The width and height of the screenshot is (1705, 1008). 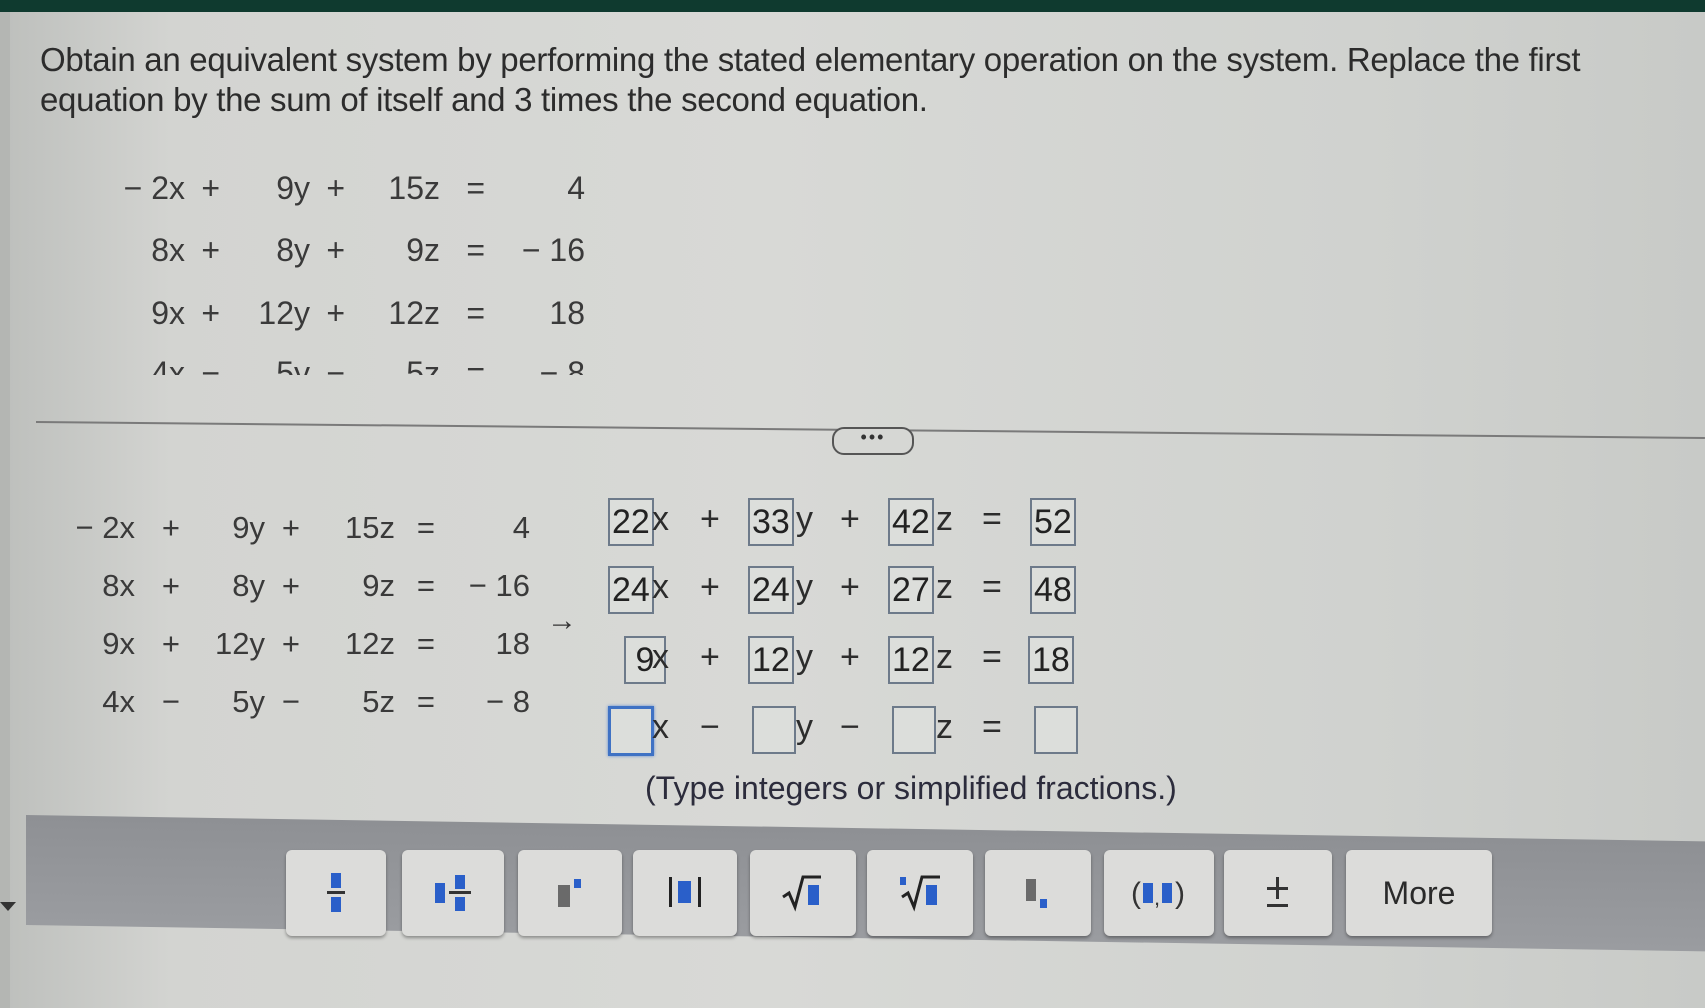 I want to click on square-root-button, so click(x=803, y=893).